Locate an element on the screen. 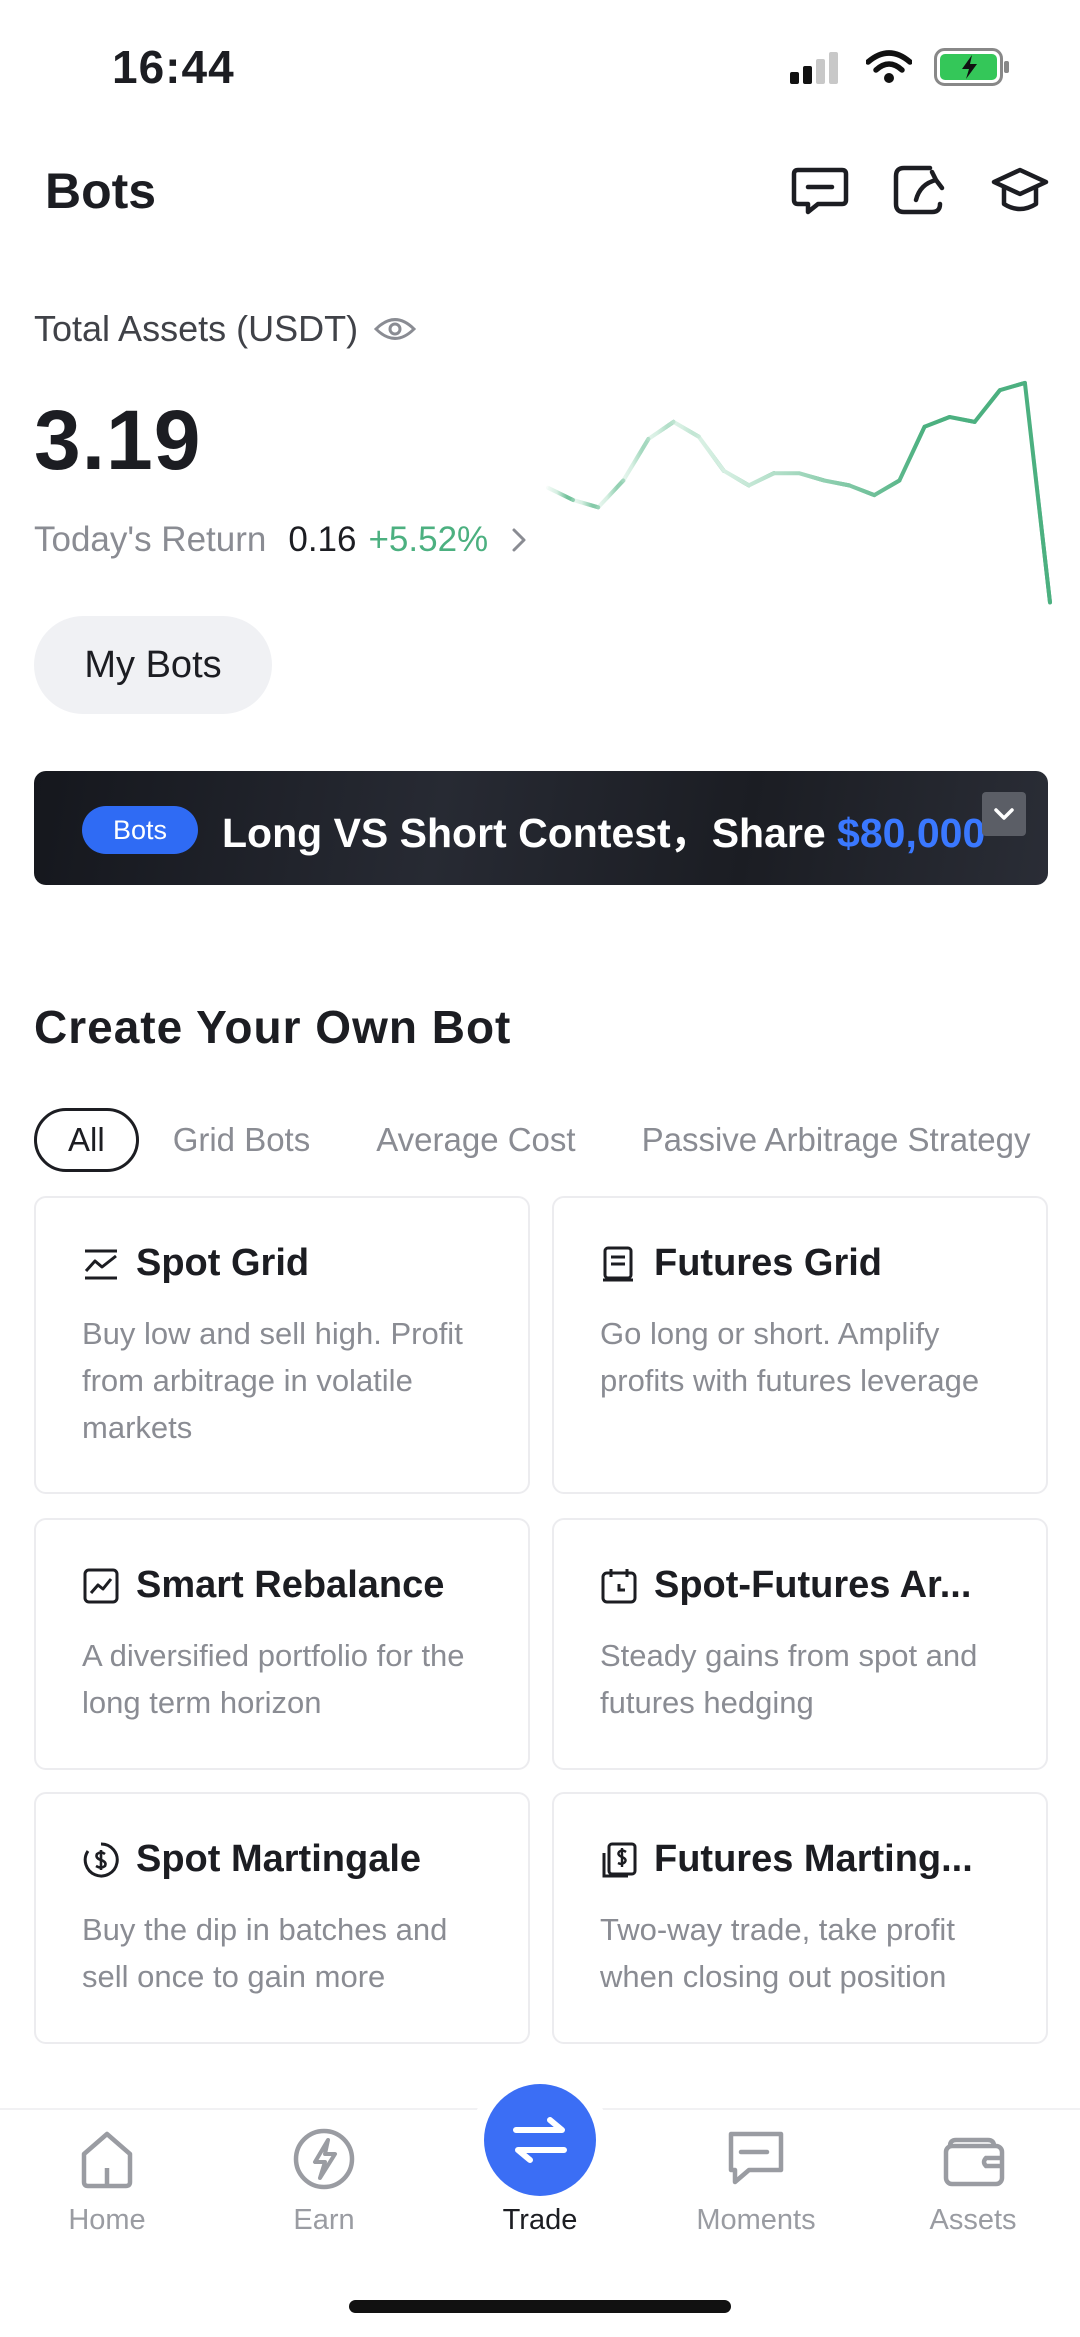 The width and height of the screenshot is (1080, 2337). home-indicator is located at coordinates (540, 2306).